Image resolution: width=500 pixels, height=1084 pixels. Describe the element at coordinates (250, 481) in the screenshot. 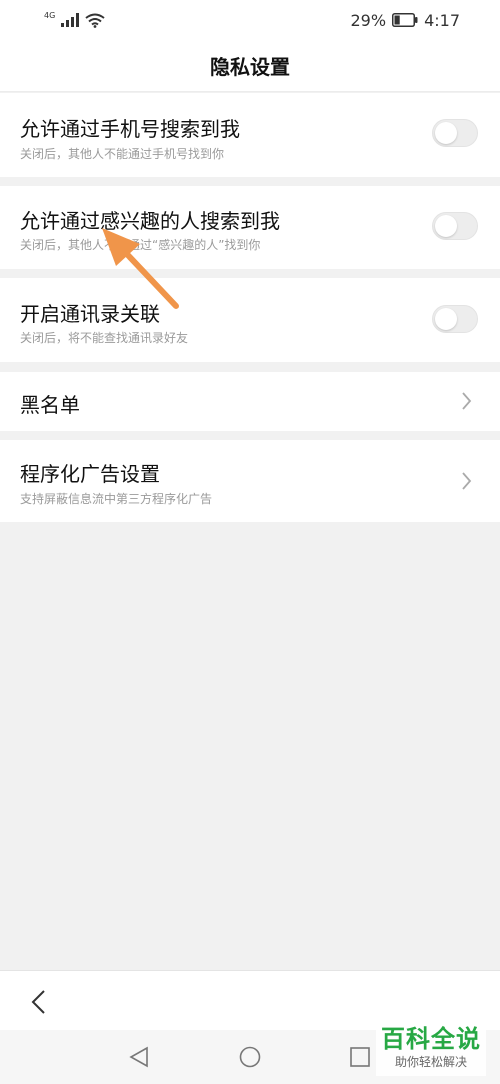

I see `setting-row-programmatic-ads: 程序化广告设置 支持屏蔽信息流中第三方程序化广告` at that location.